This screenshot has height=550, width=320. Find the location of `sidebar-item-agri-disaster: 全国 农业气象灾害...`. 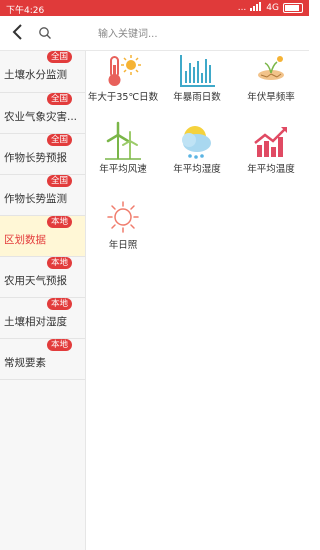

sidebar-item-agri-disaster: 全国 农业气象灾害... is located at coordinates (42, 113).